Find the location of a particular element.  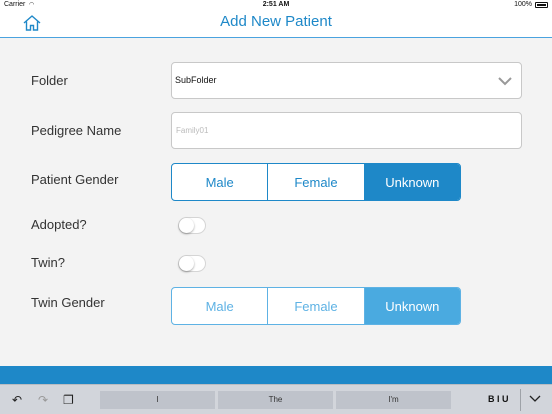

paste-icon: ❐ is located at coordinates (68, 400).